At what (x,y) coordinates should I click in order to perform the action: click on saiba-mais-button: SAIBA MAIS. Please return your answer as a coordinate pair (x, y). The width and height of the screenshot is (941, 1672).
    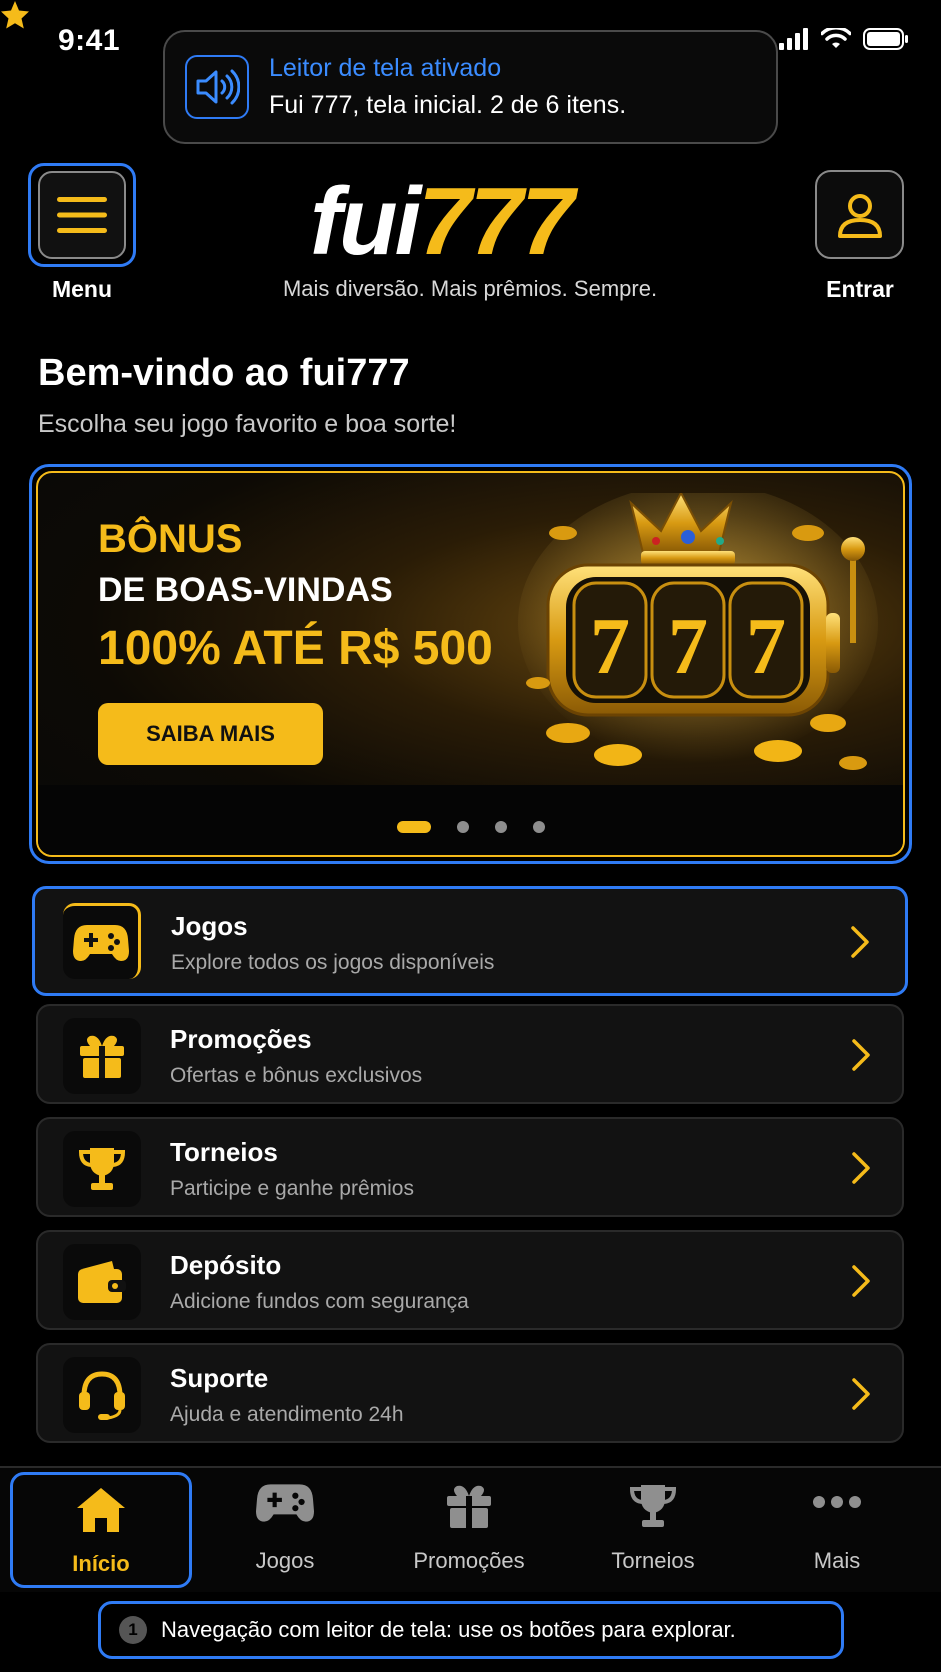
    Looking at the image, I should click on (210, 734).